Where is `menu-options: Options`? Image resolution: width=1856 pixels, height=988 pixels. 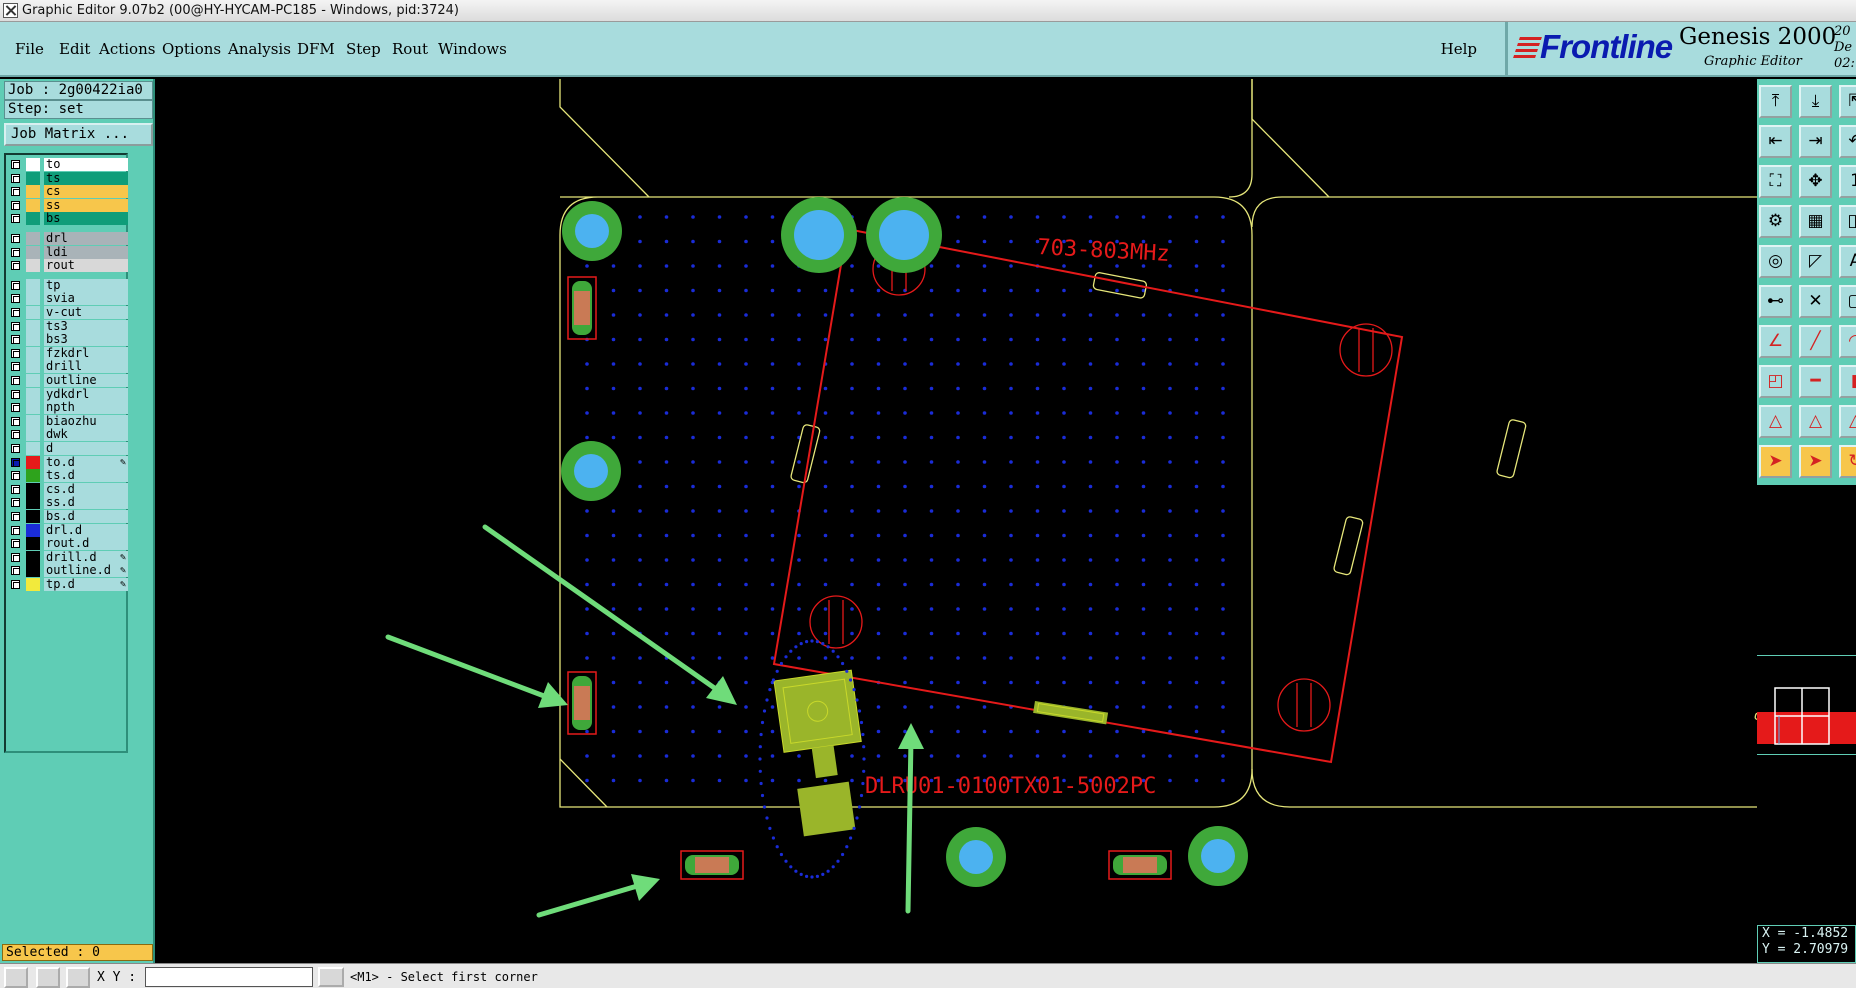 menu-options: Options is located at coordinates (191, 49).